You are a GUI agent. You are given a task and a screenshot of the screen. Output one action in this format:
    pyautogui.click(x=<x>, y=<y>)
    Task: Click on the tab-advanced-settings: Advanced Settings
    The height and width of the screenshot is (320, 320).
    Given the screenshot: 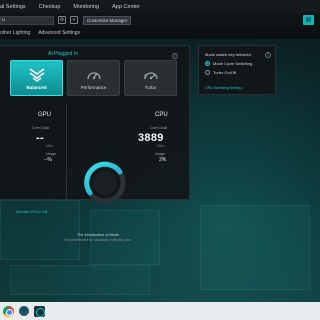 What is the action you would take?
    pyautogui.click(x=59, y=33)
    